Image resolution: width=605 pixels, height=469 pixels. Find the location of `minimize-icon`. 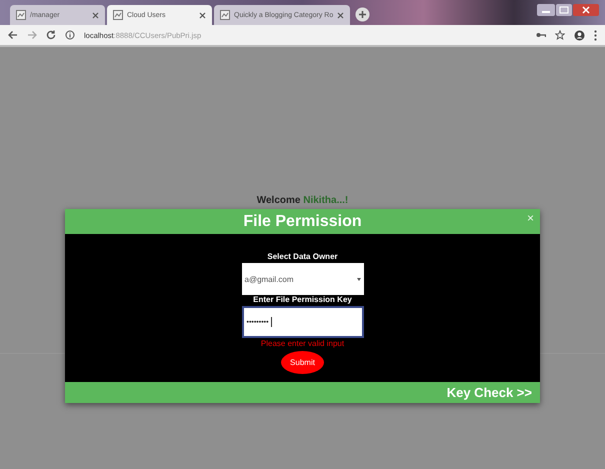

minimize-icon is located at coordinates (546, 10).